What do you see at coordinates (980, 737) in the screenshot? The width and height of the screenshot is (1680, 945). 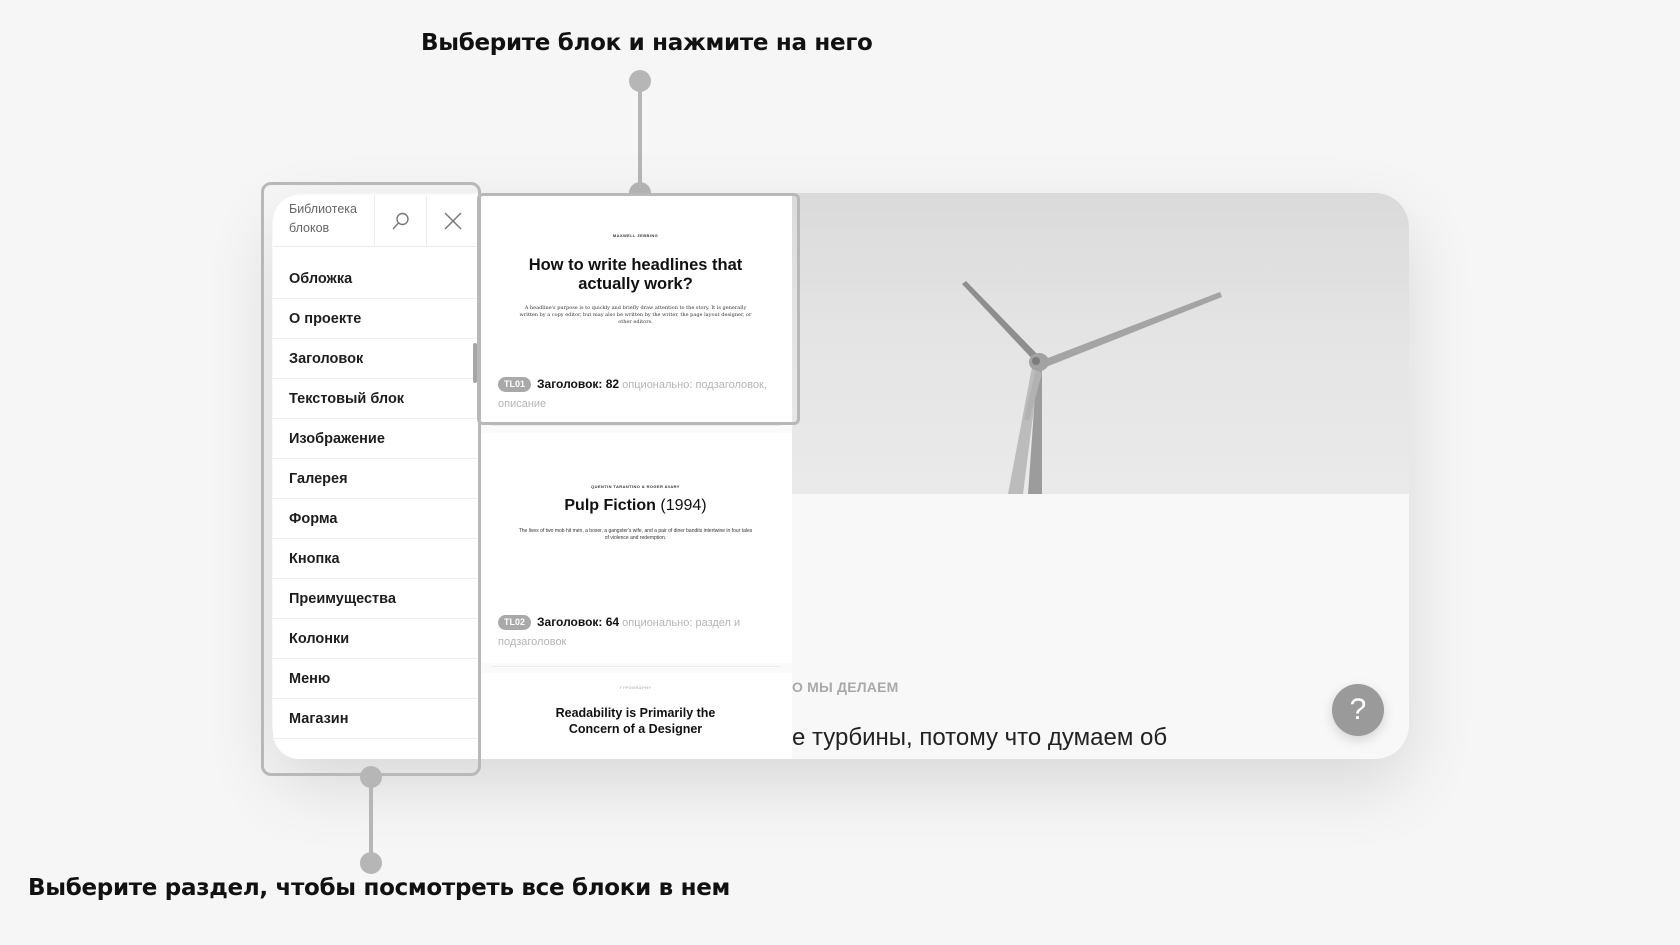 I see `section-text: е турбины, потому что думаем об` at bounding box center [980, 737].